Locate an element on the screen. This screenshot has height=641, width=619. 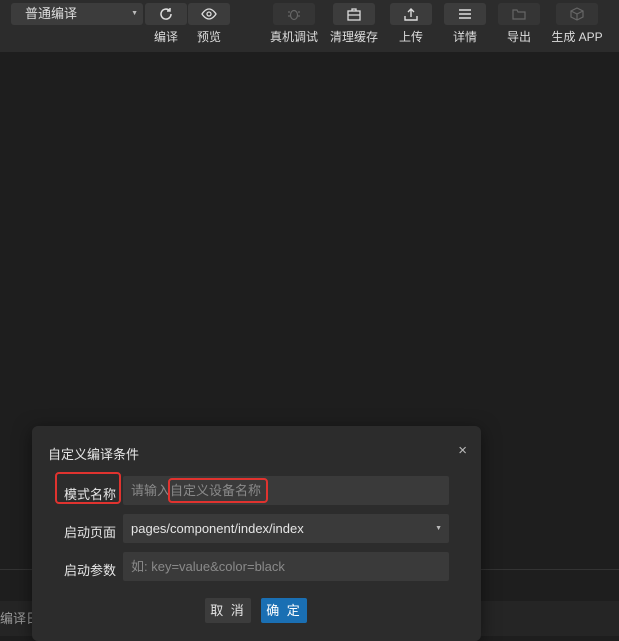
confirm-button: 确 定 is located at coordinates (284, 610).